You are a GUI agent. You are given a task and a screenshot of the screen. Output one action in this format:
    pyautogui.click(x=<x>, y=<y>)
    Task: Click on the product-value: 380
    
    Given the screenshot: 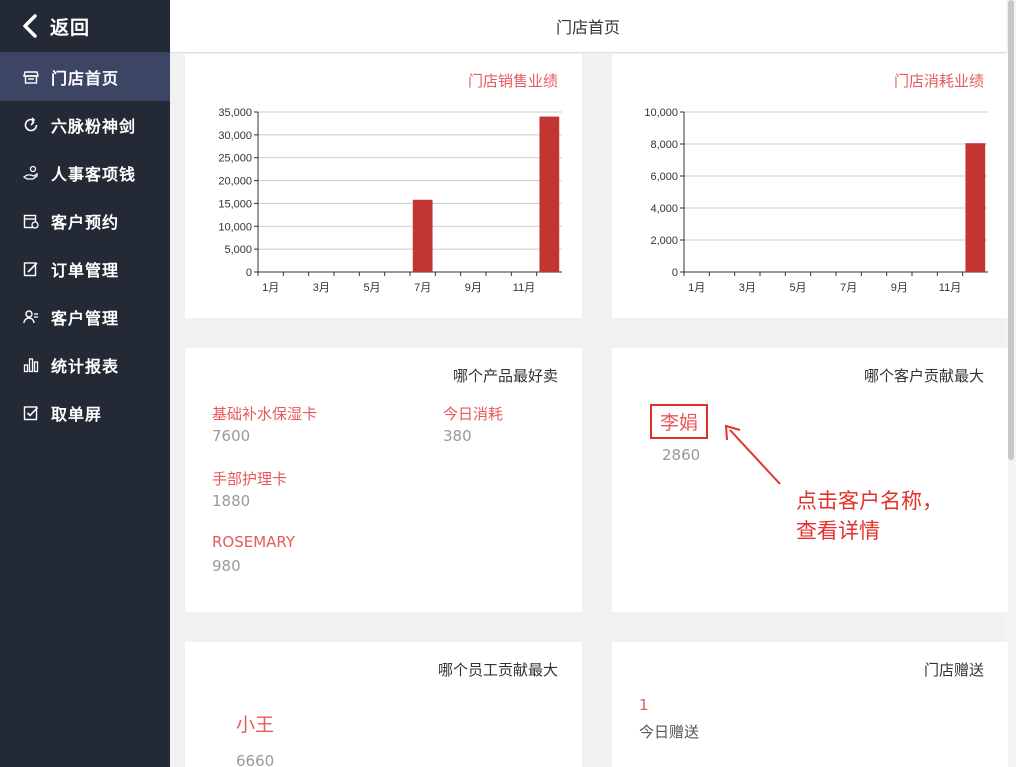 What is the action you would take?
    pyautogui.click(x=457, y=436)
    